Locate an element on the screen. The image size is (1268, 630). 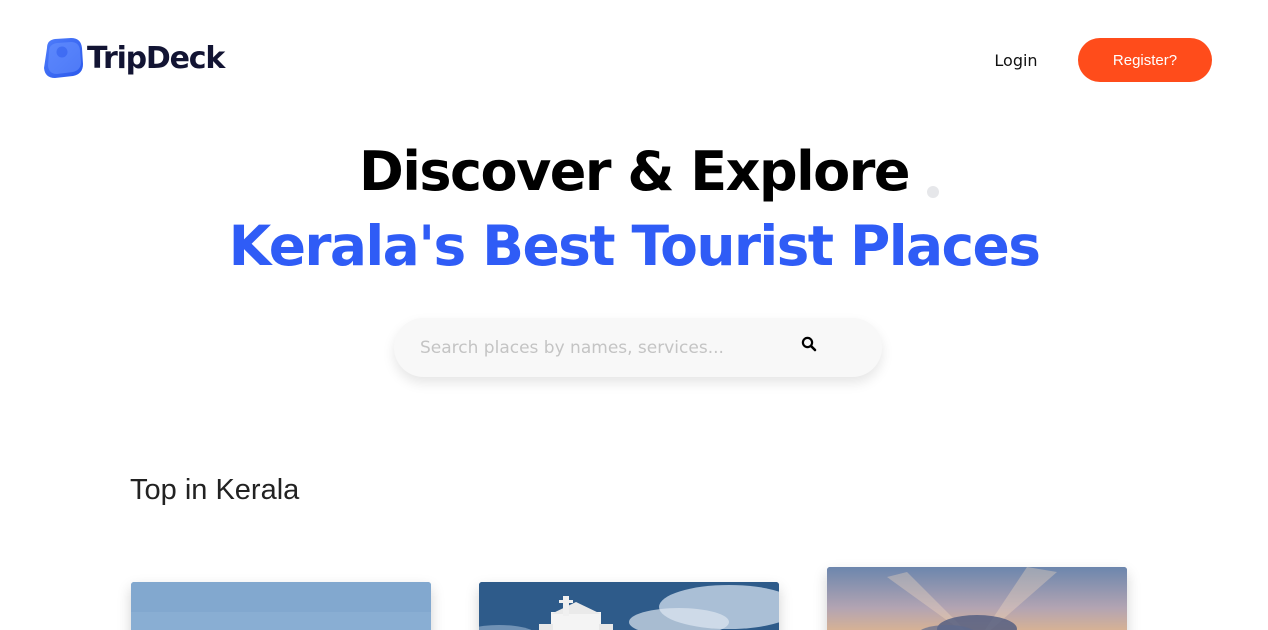
hero-title: Discover & Explore is located at coordinates (634, 171).